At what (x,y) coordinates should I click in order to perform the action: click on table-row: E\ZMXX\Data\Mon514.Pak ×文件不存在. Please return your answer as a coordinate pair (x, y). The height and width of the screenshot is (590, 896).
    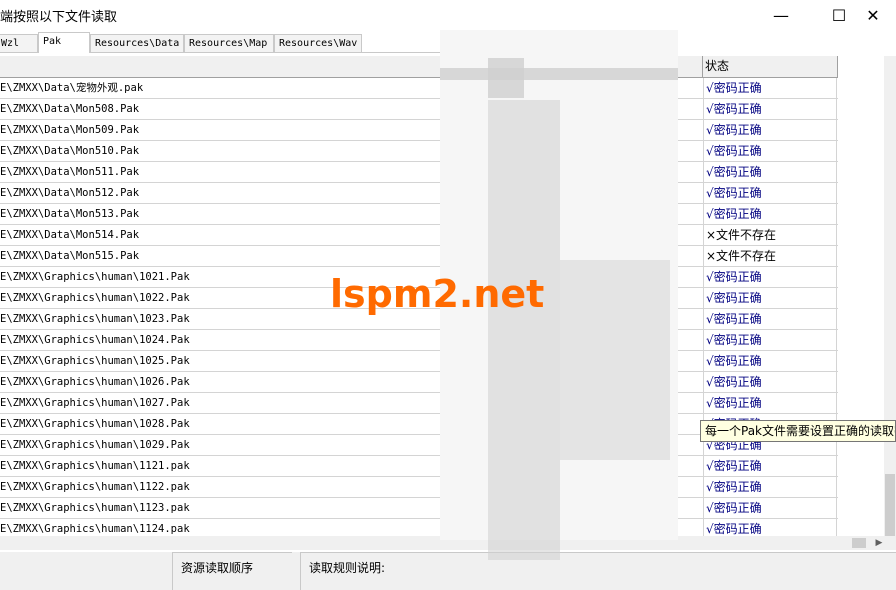
    Looking at the image, I should click on (419, 235).